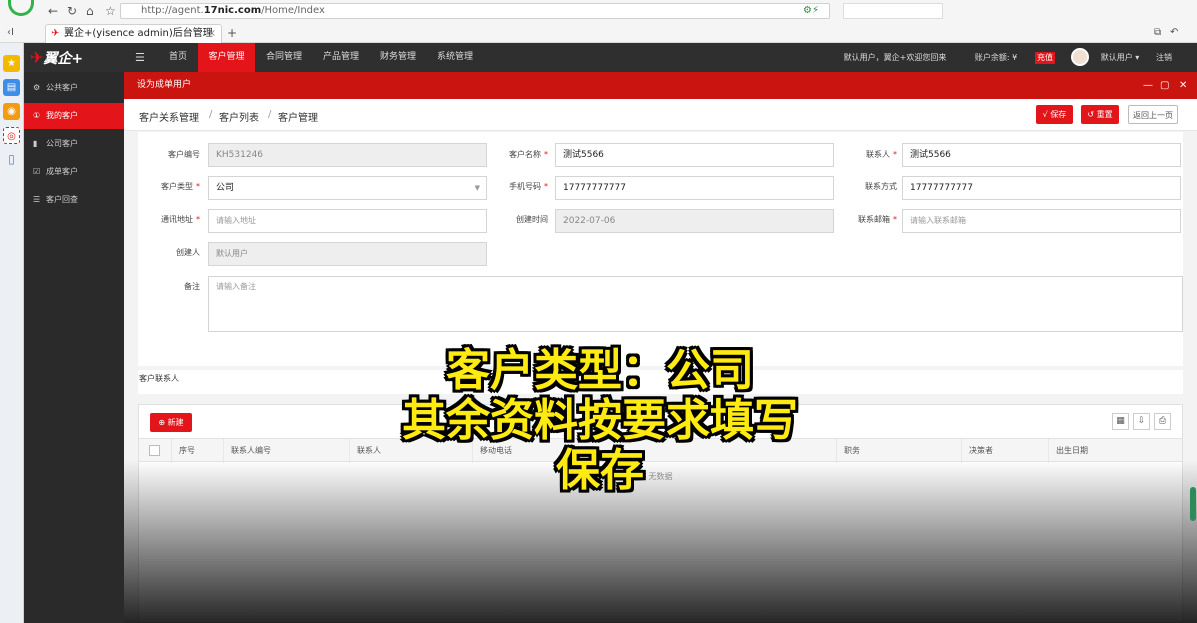  I want to click on email-field: 请输入联系邮箱, so click(1041, 221).